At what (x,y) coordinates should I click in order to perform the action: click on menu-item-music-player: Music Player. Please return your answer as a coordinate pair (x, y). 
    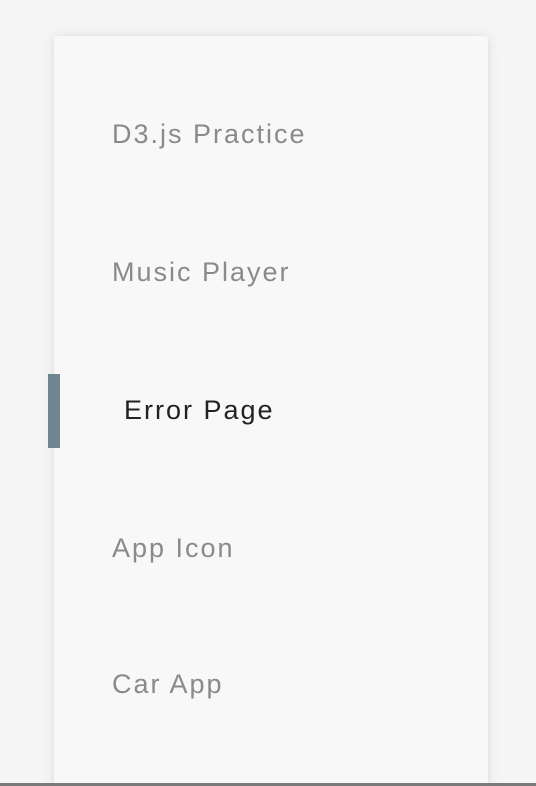
    Looking at the image, I should click on (271, 272).